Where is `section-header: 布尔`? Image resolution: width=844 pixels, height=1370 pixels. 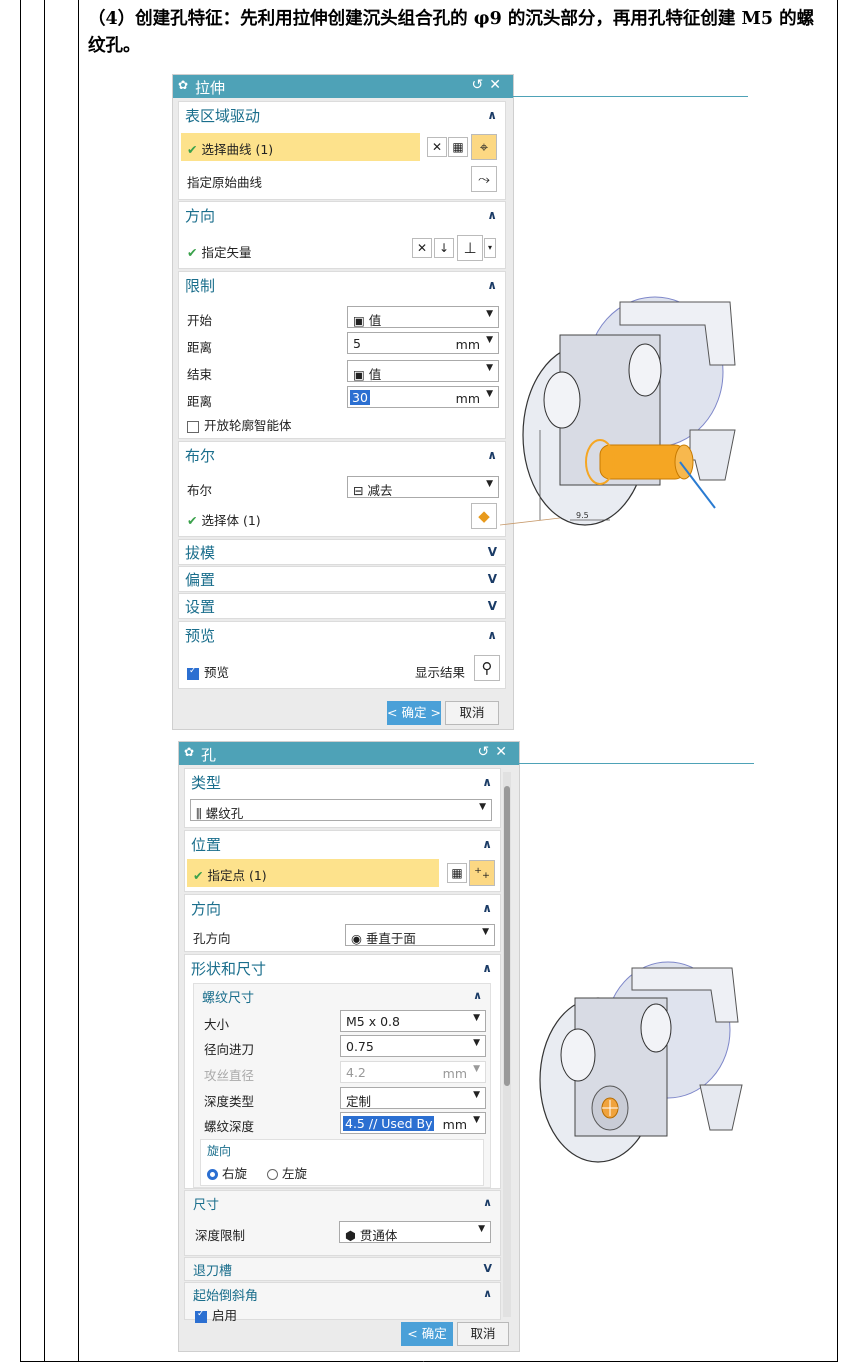
section-header: 布尔 is located at coordinates (200, 455).